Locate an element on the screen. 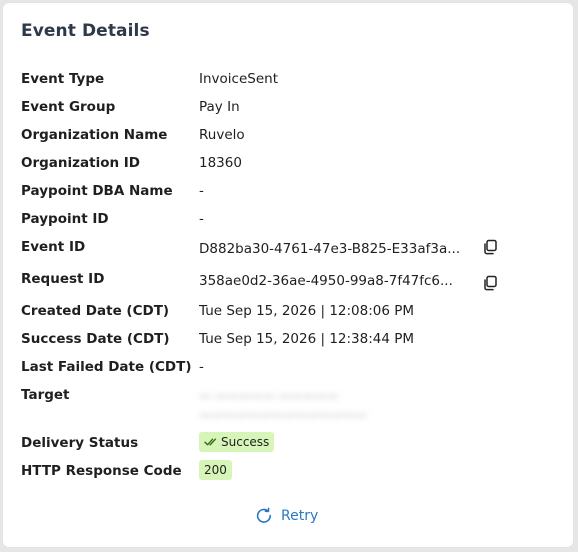  field-label: Event Group is located at coordinates (68, 107).